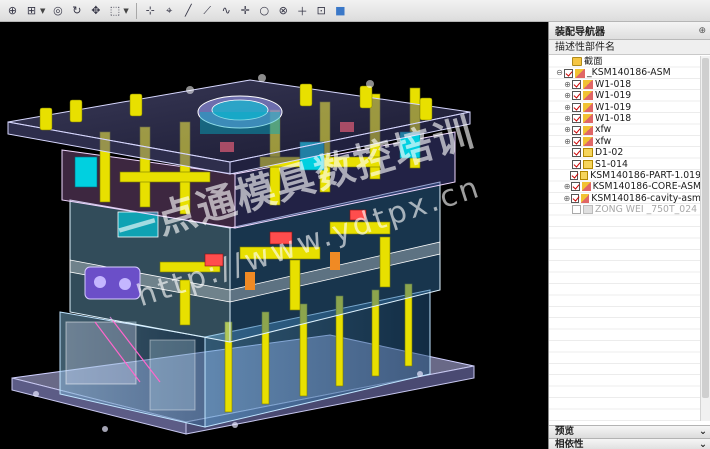  Describe the element at coordinates (207, 10) in the screenshot. I see `constraint-icon: ⟋` at that location.